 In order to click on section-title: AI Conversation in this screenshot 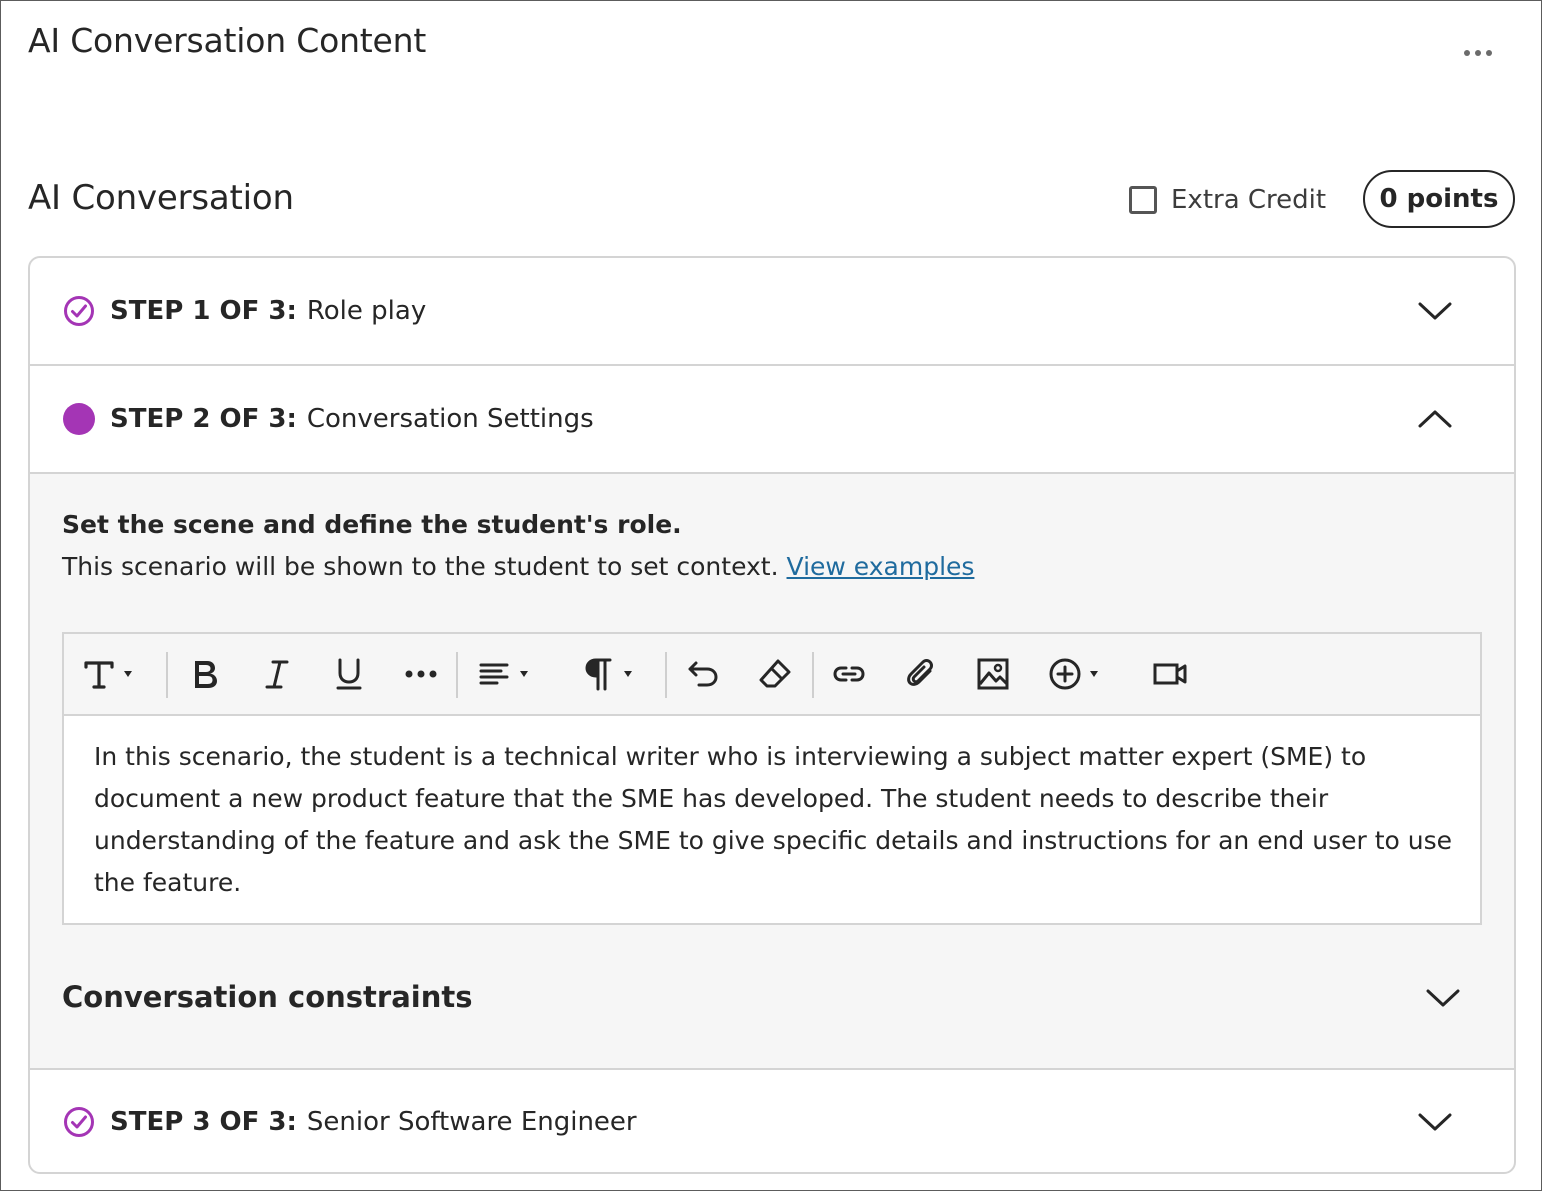, I will do `click(161, 198)`.